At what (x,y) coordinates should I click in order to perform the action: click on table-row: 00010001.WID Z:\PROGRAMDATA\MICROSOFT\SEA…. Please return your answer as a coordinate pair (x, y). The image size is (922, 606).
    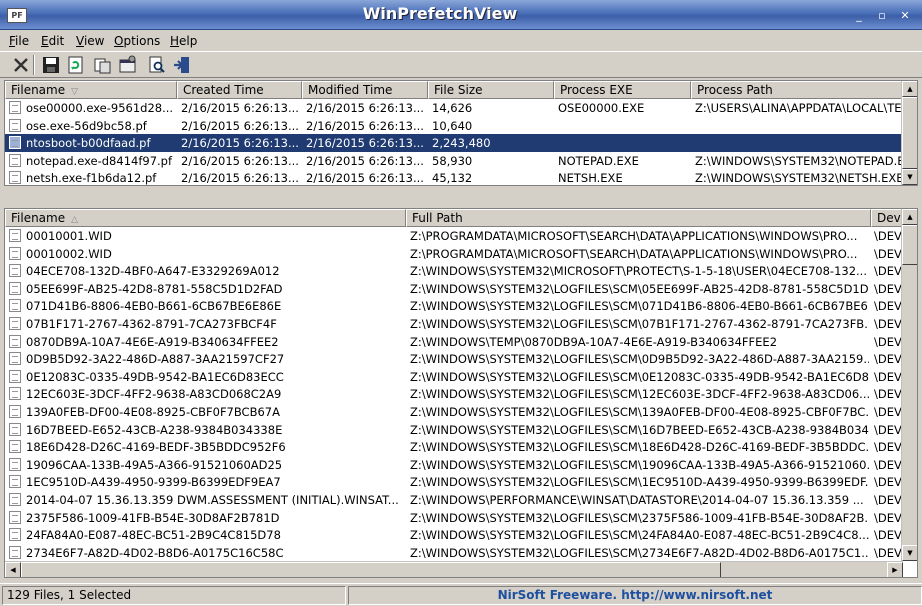
    Looking at the image, I should click on (454, 236).